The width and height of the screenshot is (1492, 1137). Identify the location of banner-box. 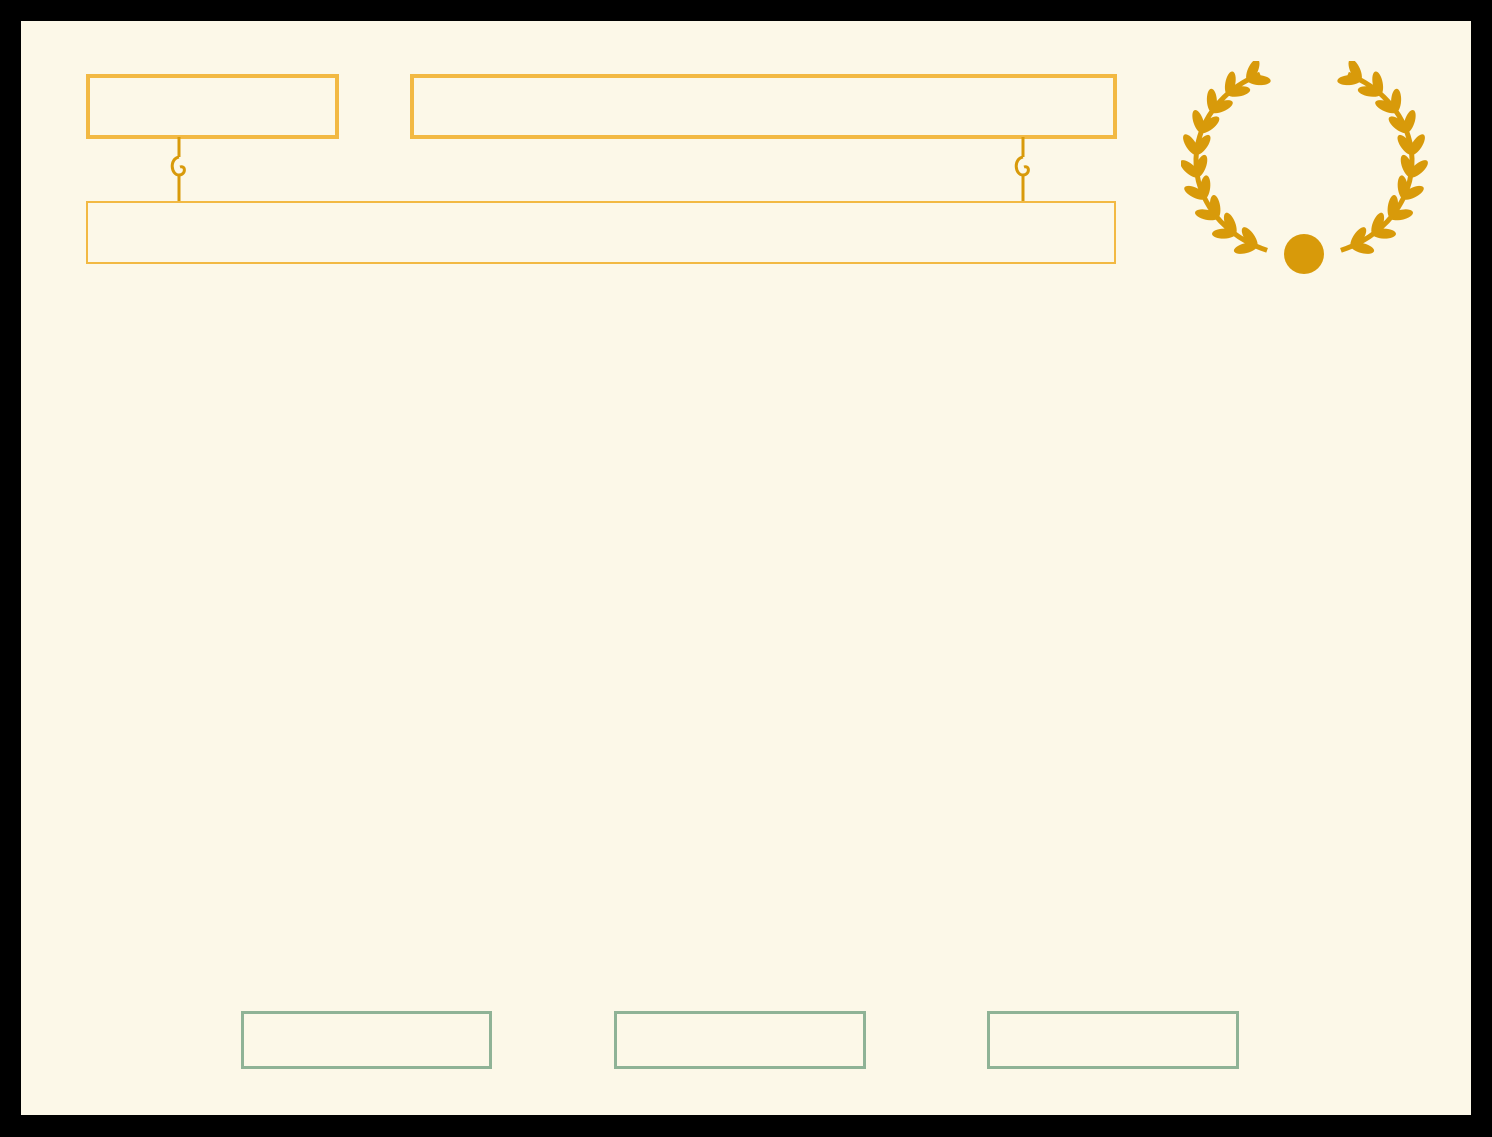
(601, 232).